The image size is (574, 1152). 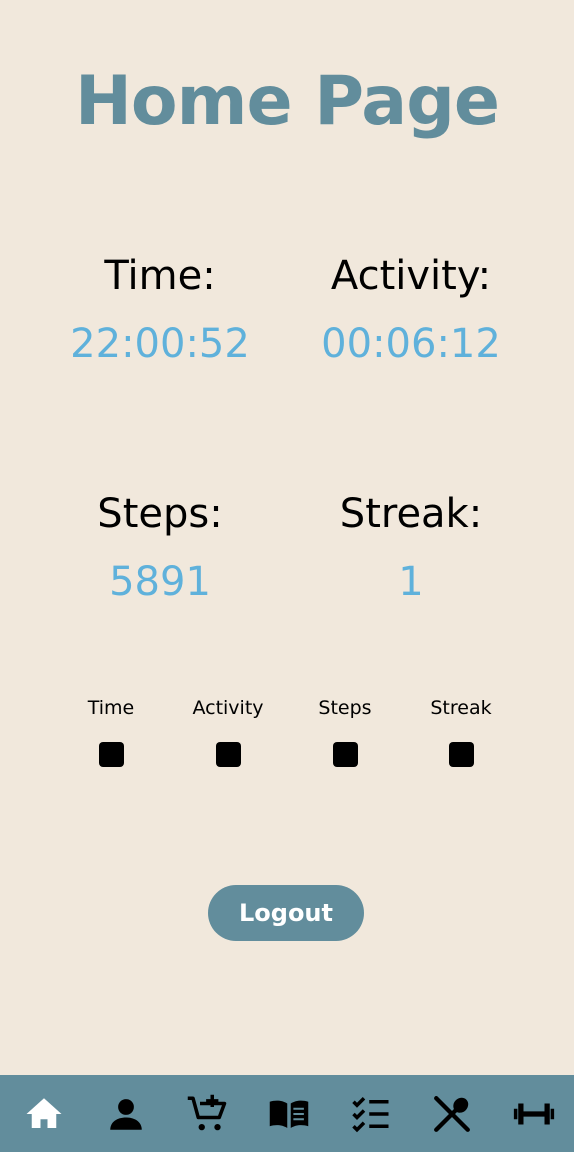 What do you see at coordinates (411, 582) in the screenshot?
I see `stat-streak-value: 1` at bounding box center [411, 582].